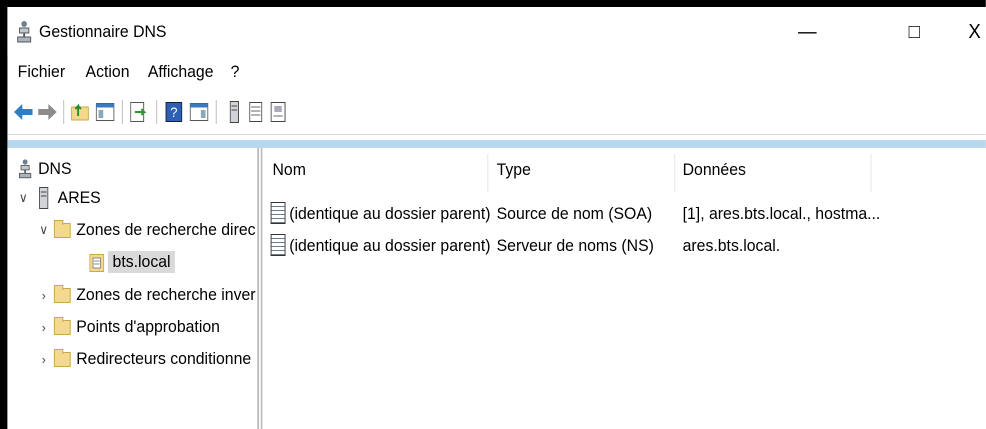 This screenshot has height=429, width=986. I want to click on menu-bar: Fichier Action Affichage ?, so click(496, 72).